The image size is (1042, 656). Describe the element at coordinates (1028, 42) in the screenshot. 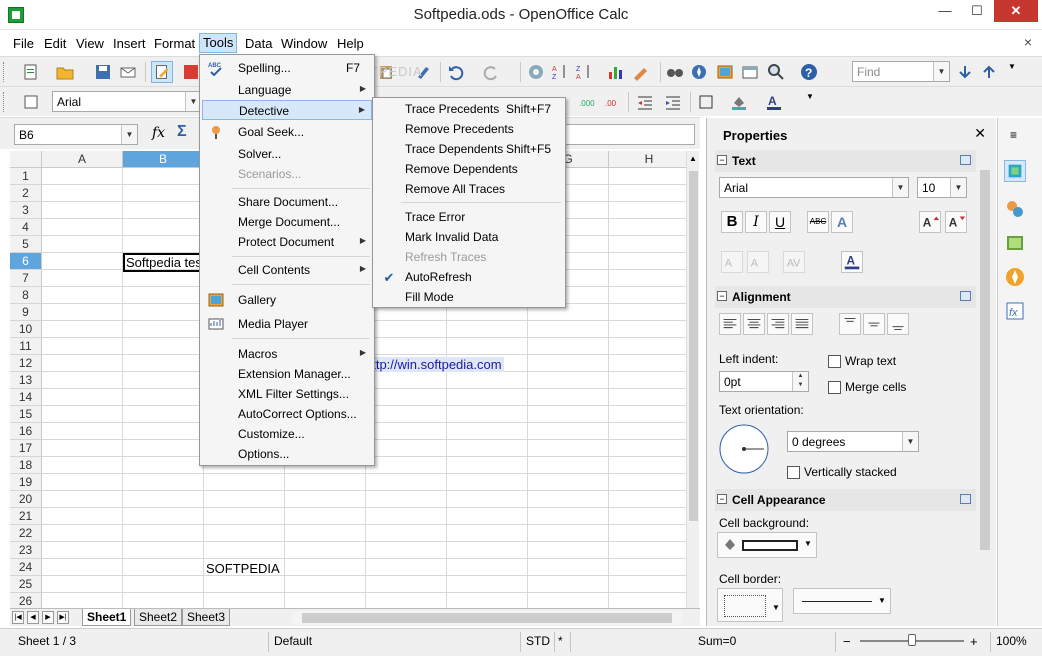

I see `close-document-button: ×` at that location.